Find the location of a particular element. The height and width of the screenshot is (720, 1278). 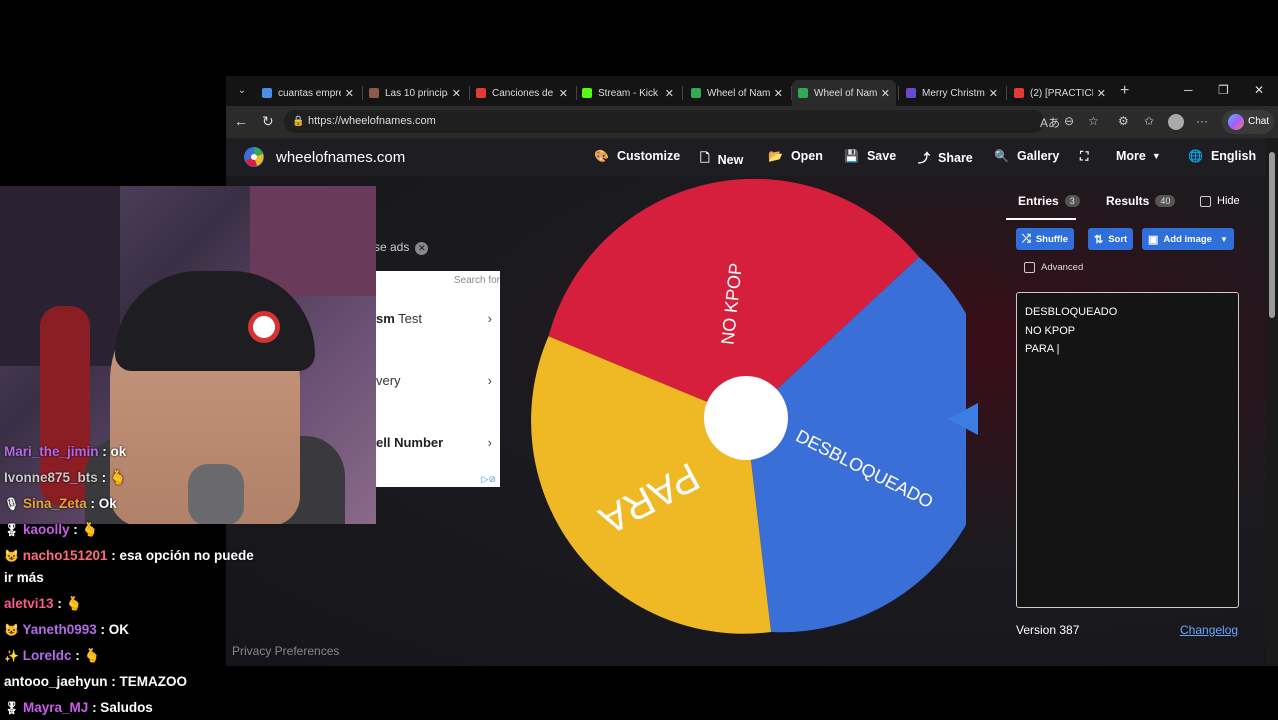

url-text: https://wheelofnames.com is located at coordinates (372, 121).